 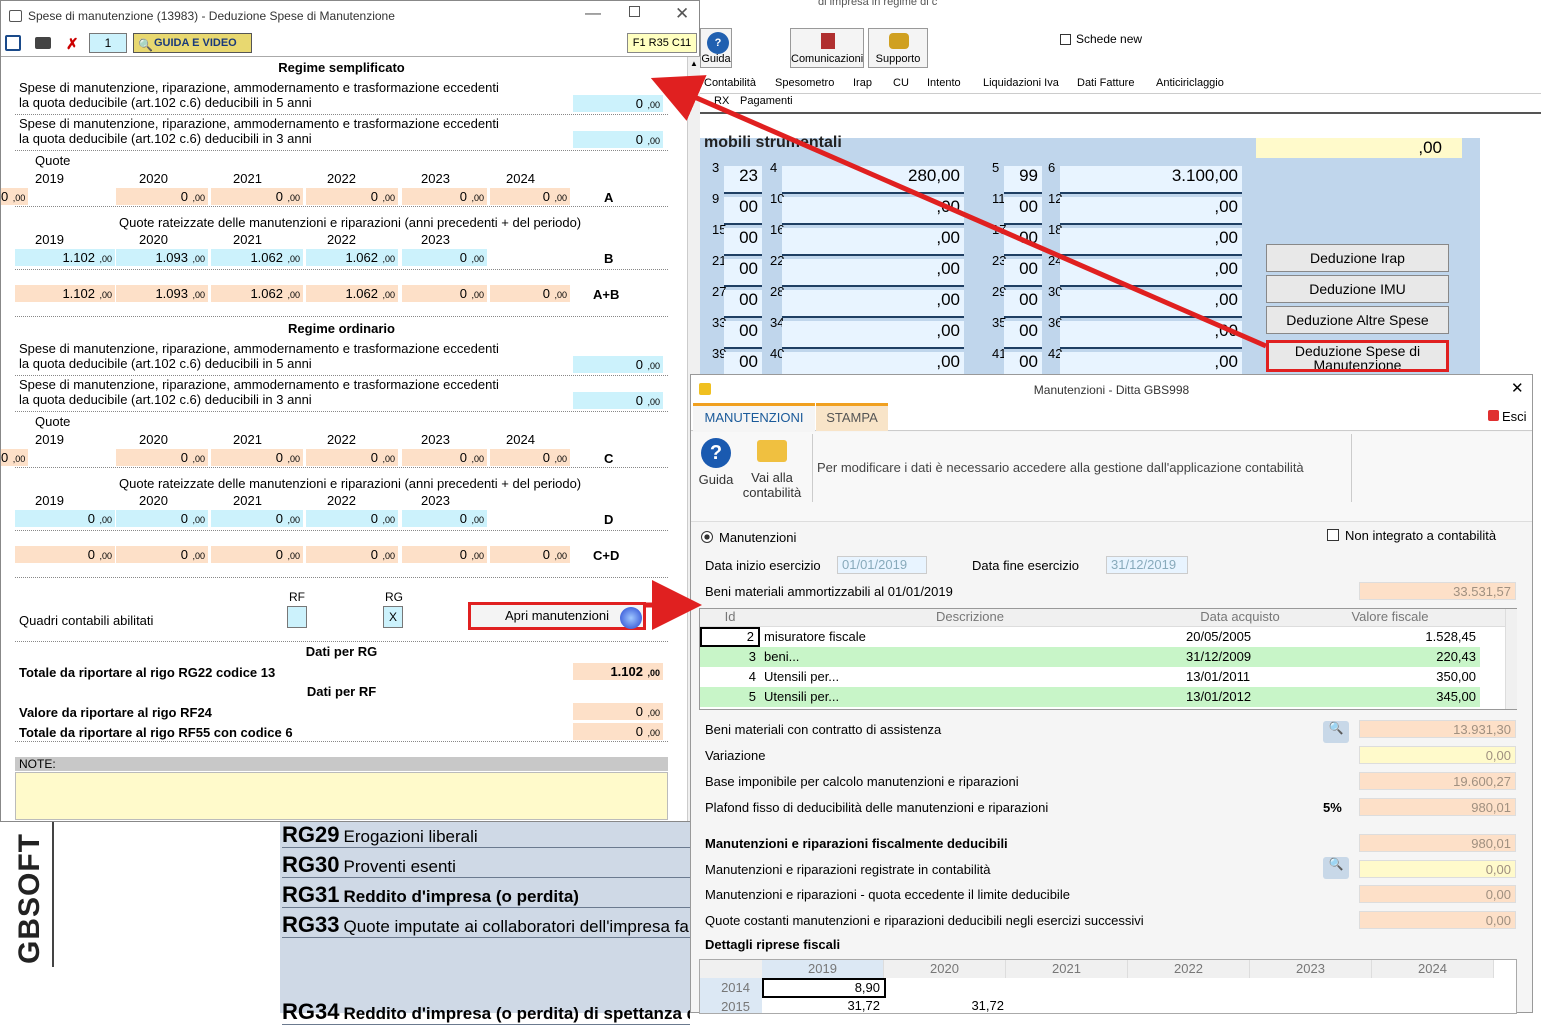 What do you see at coordinates (958, 212) in the screenshot?
I see `arrow-to-window` at bounding box center [958, 212].